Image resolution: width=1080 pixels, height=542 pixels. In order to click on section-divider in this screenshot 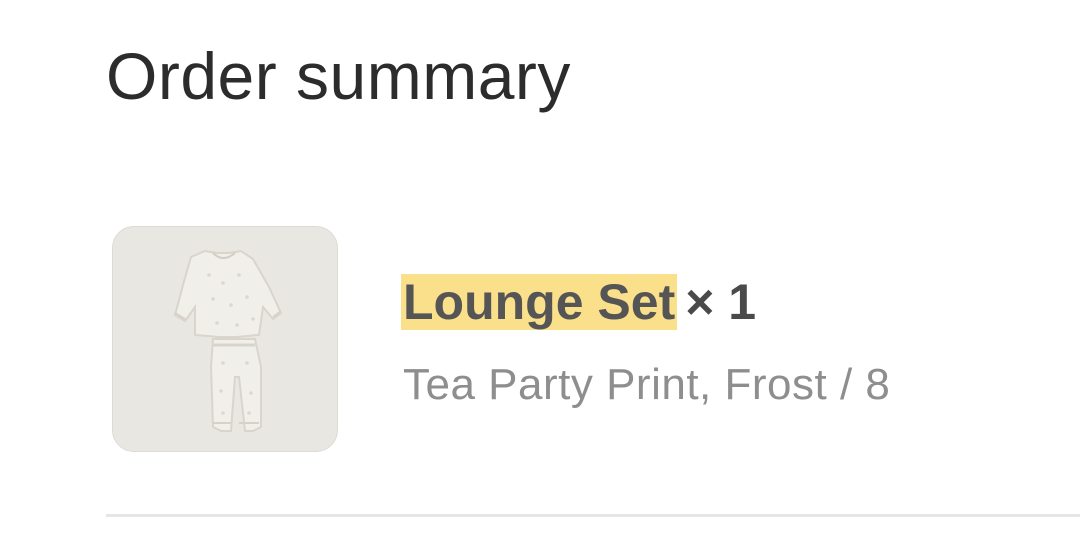, I will do `click(593, 515)`.